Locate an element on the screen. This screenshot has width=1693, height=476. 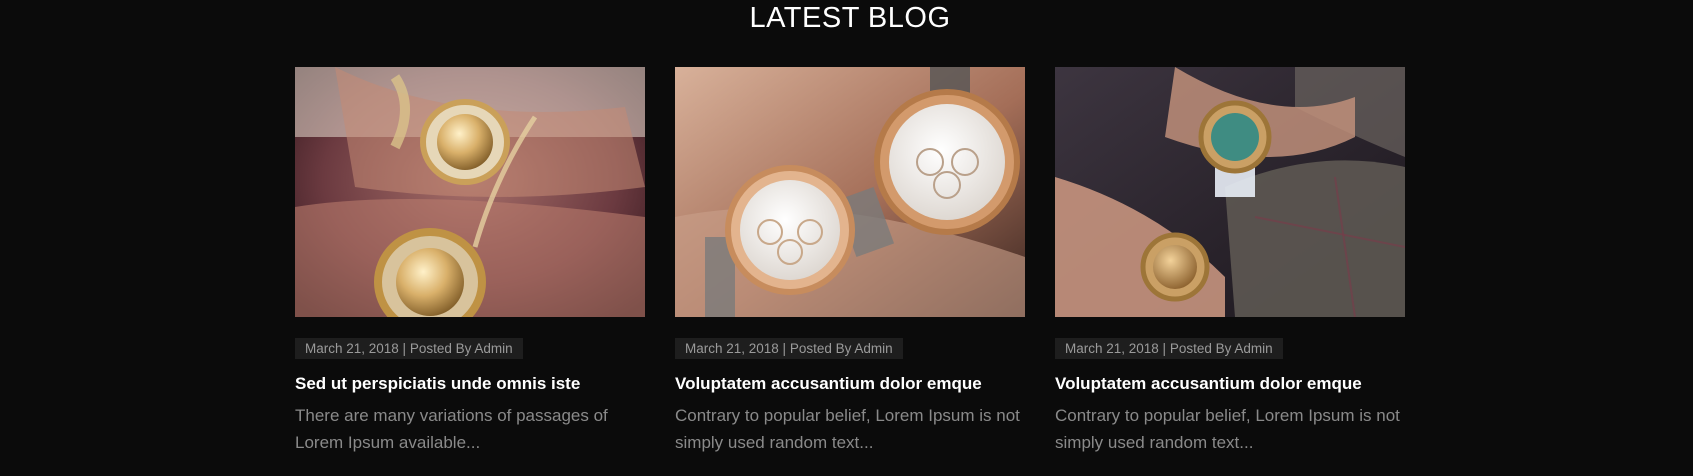
section-title: LATEST BLOG is located at coordinates (850, 18).